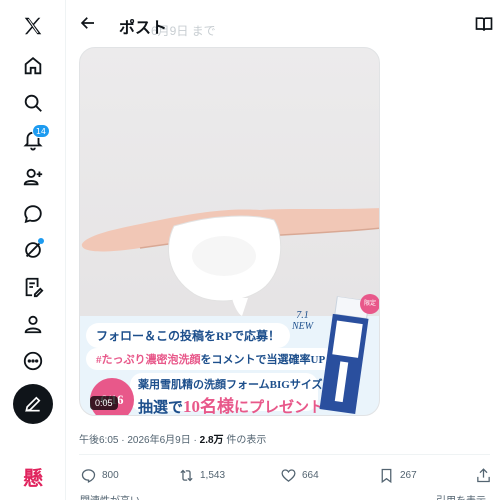  I want to click on banner-line-3-text: 薬用雪肌精の洗顔フォームBIGサイズを, so click(236, 385).